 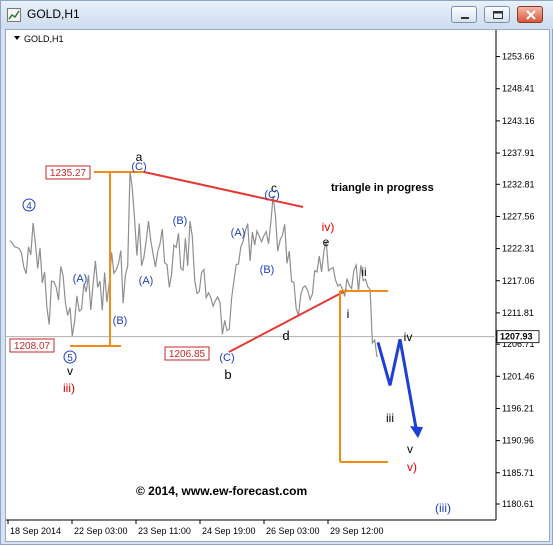 I want to click on wave-label-iv-red: iv), so click(x=328, y=227).